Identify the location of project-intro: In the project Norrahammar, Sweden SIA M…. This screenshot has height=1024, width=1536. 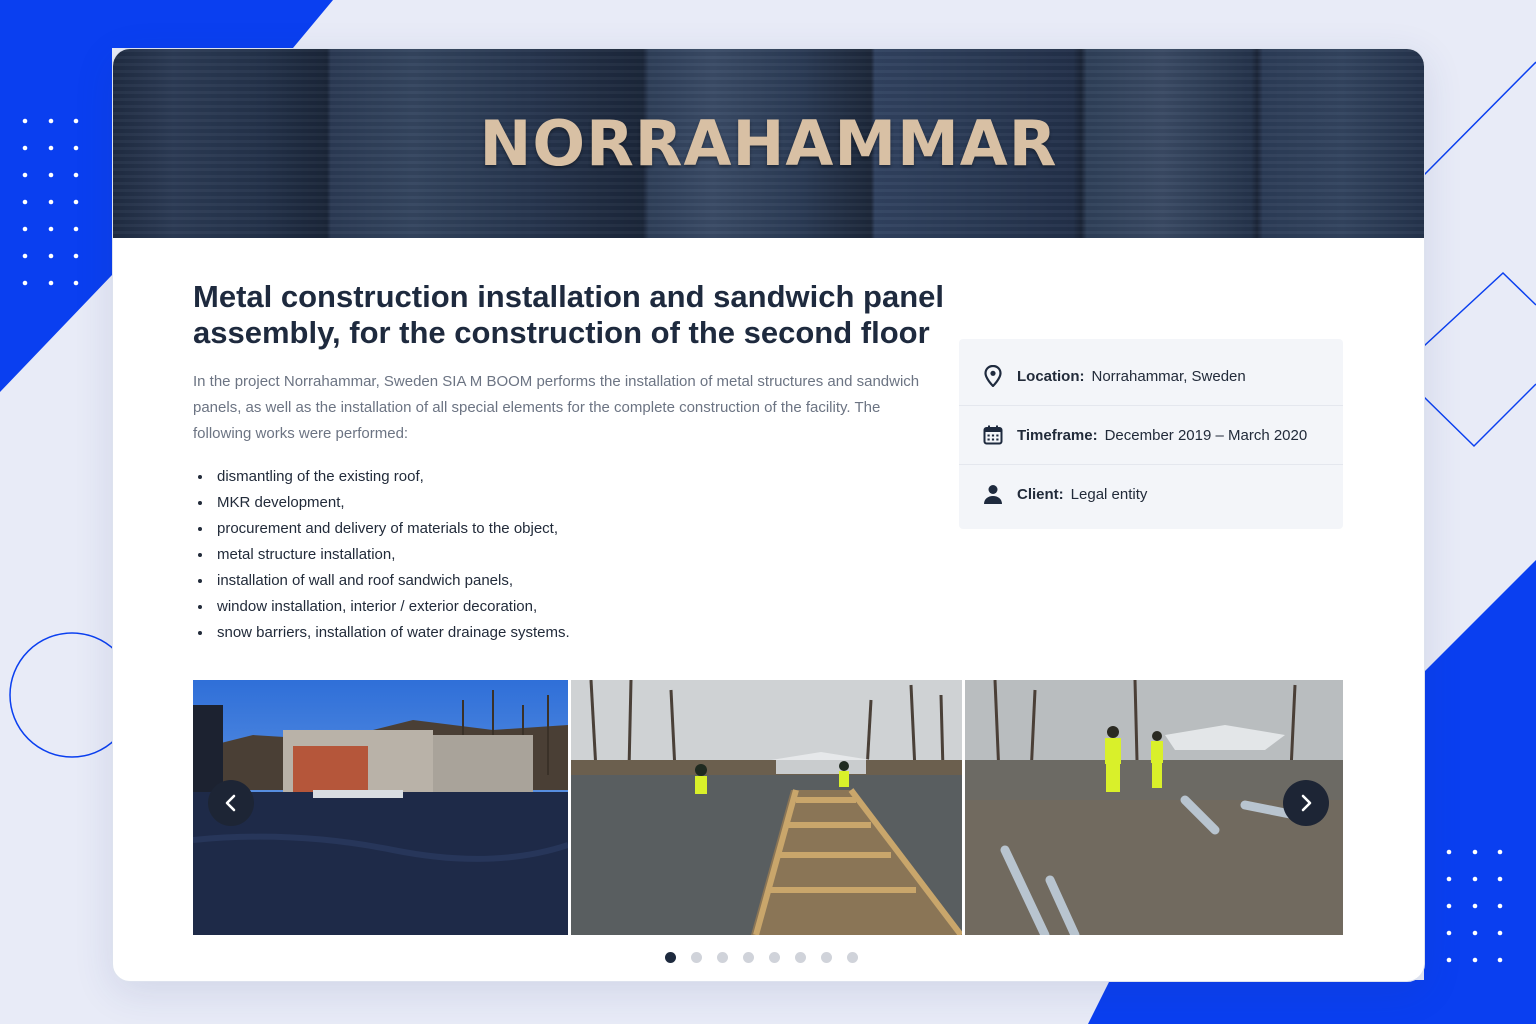
(556, 407).